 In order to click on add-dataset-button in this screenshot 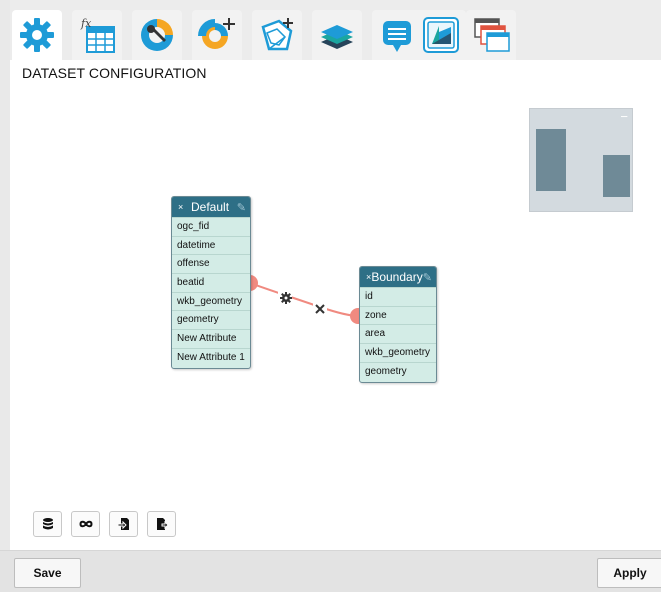, I will do `click(47, 524)`.